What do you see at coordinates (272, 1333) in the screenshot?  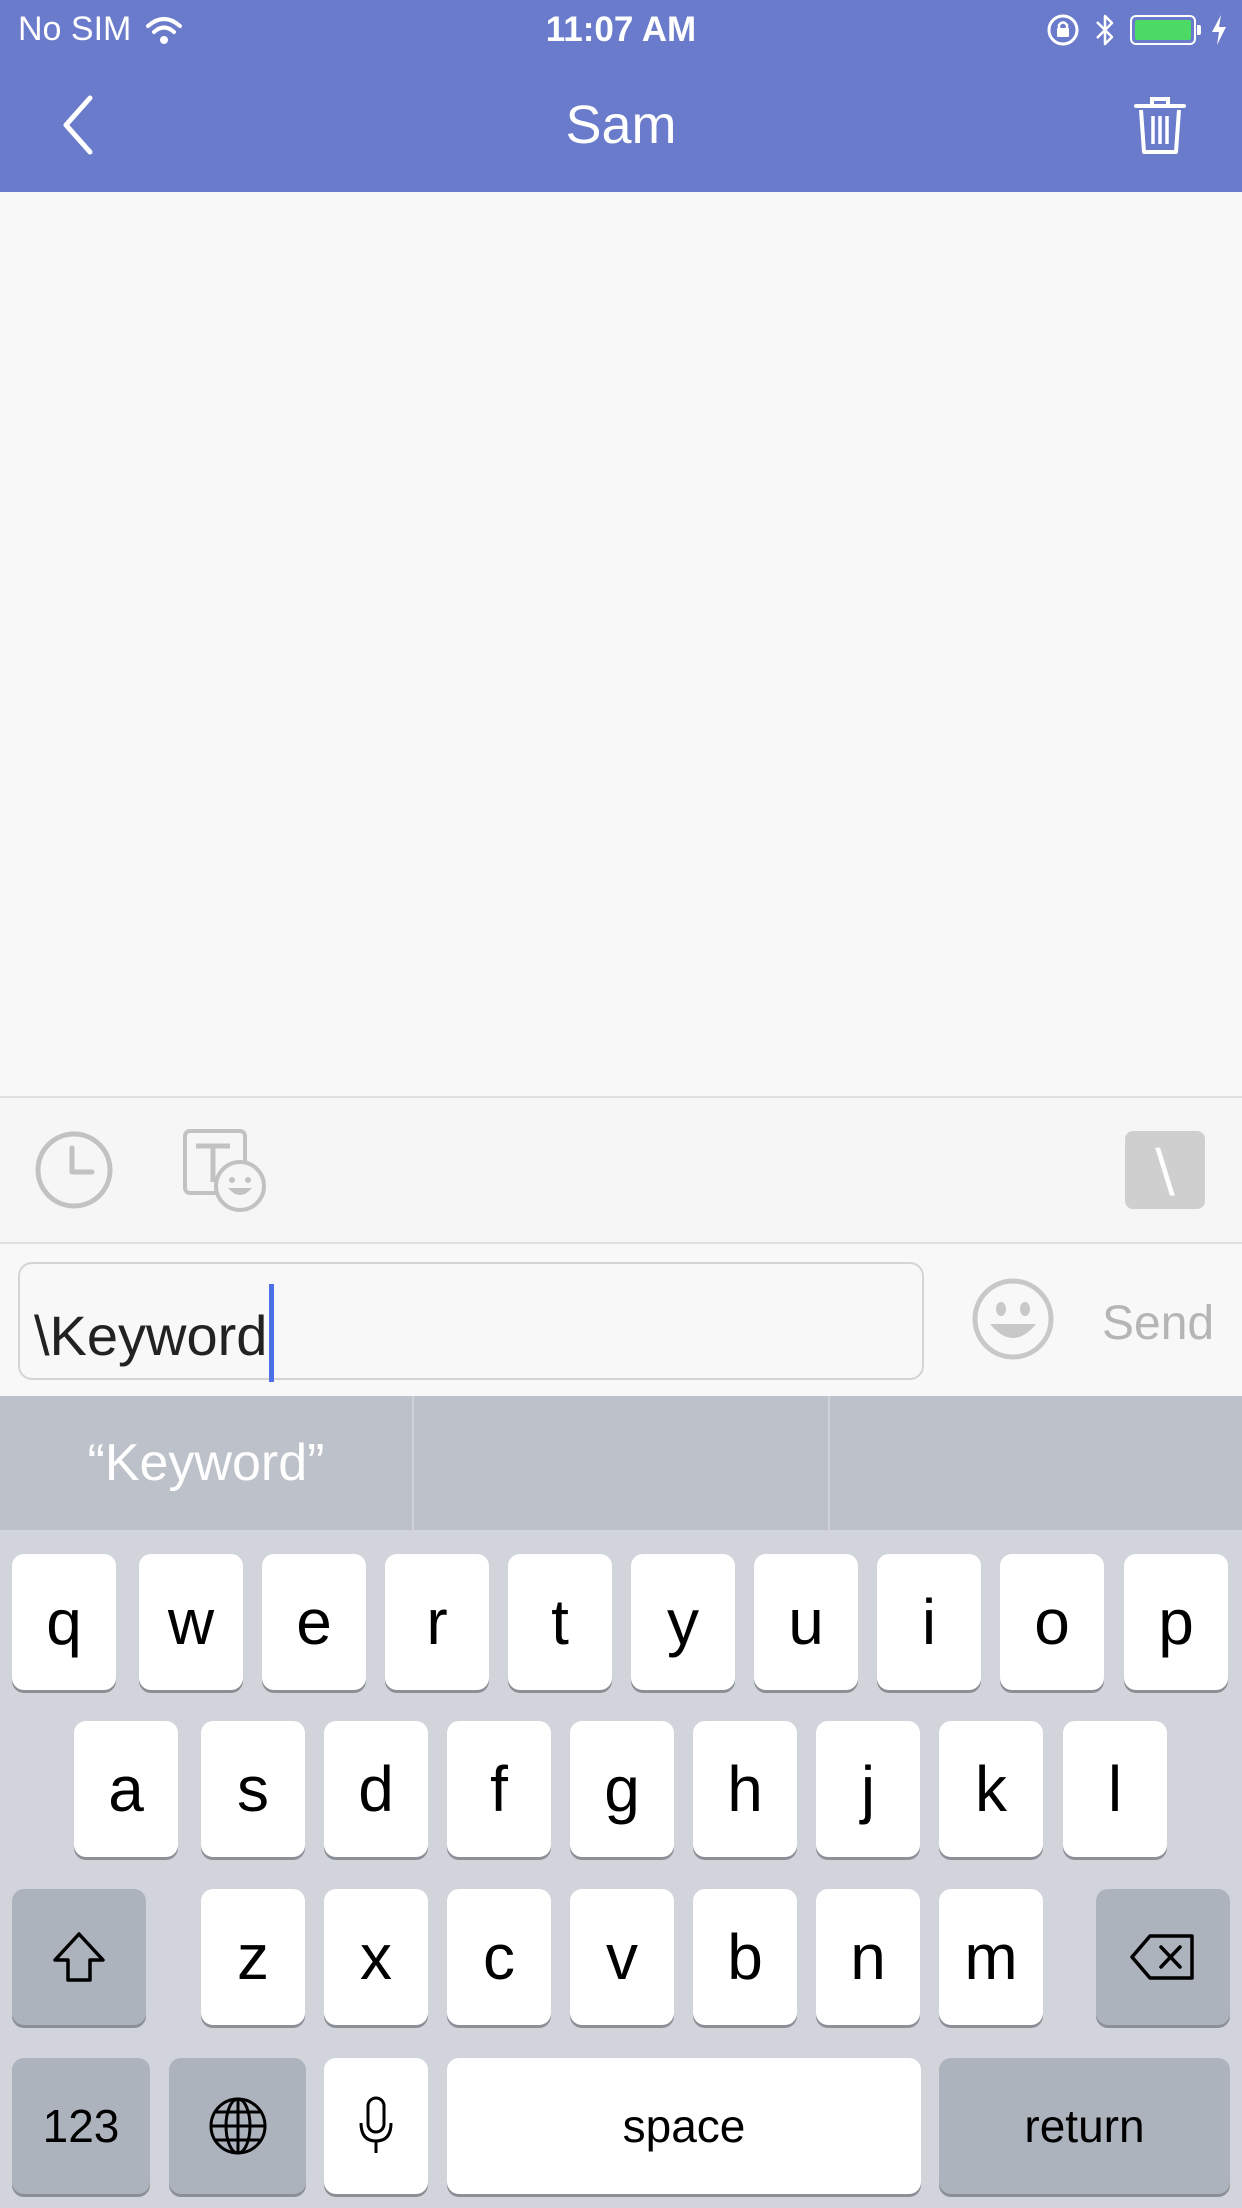 I see `text-caret` at bounding box center [272, 1333].